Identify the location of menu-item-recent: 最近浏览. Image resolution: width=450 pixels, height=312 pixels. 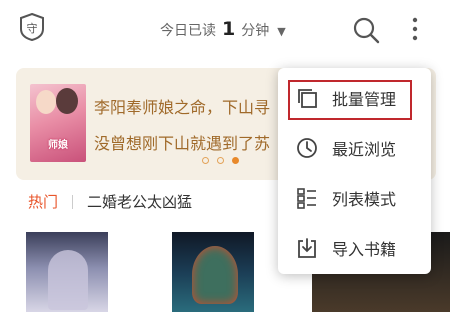
(354, 148).